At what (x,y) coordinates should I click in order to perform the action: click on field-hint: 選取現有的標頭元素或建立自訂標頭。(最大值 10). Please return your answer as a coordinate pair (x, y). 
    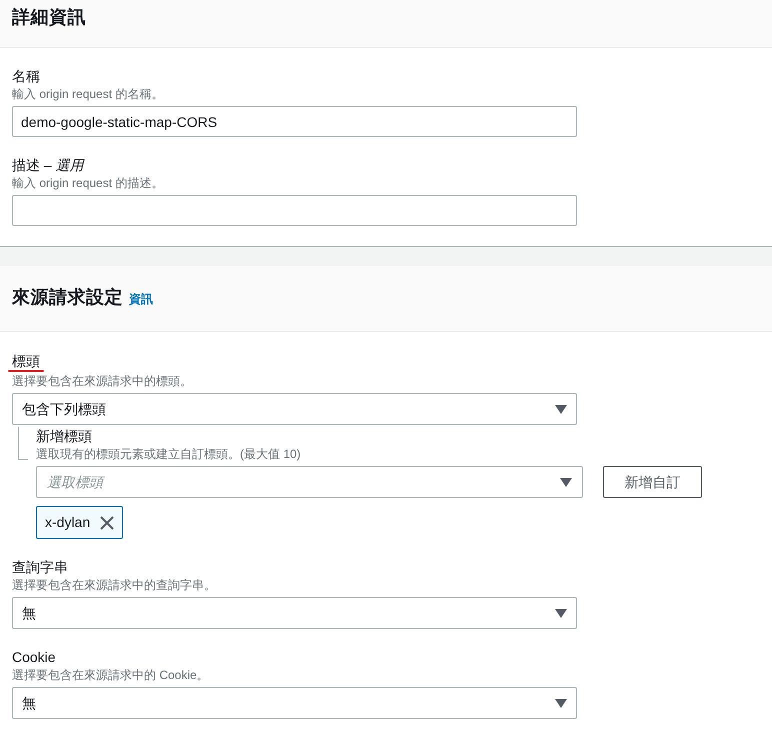
    Looking at the image, I should click on (169, 454).